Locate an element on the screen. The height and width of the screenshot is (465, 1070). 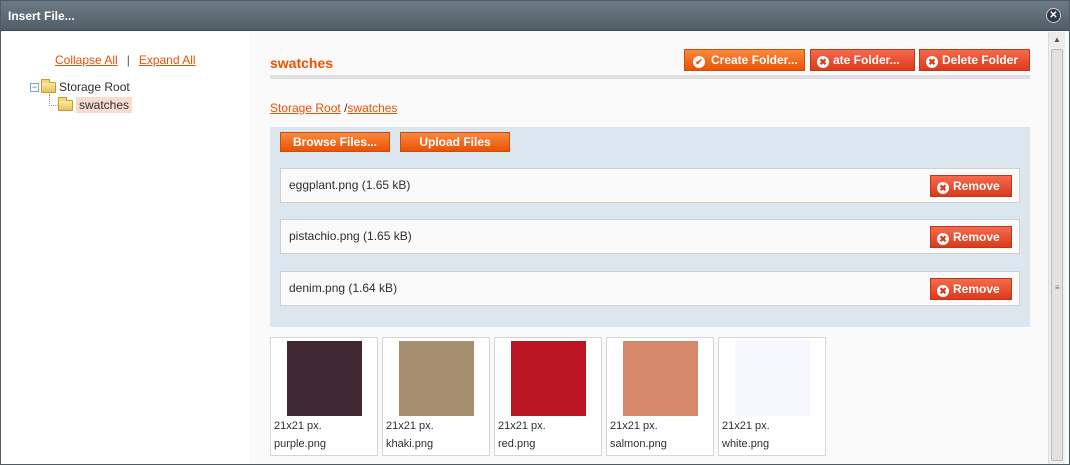
breadcrumb-current: swatches is located at coordinates (372, 108).